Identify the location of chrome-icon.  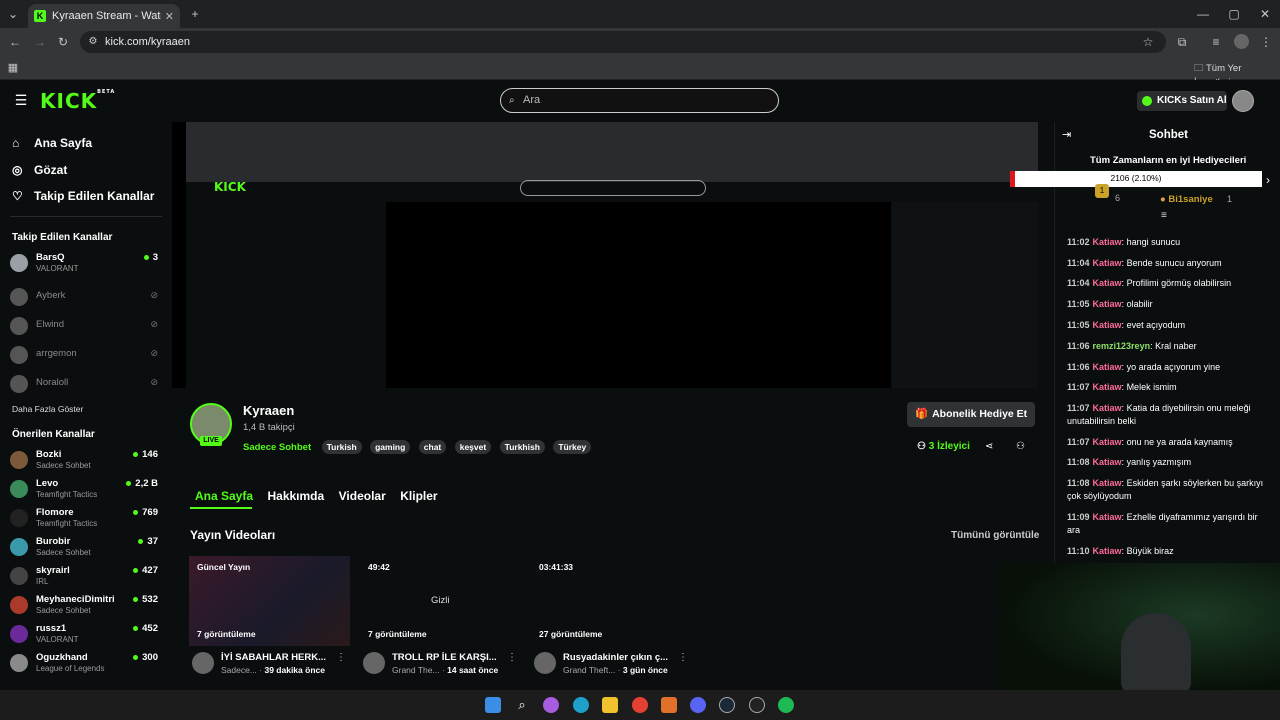
(640, 705).